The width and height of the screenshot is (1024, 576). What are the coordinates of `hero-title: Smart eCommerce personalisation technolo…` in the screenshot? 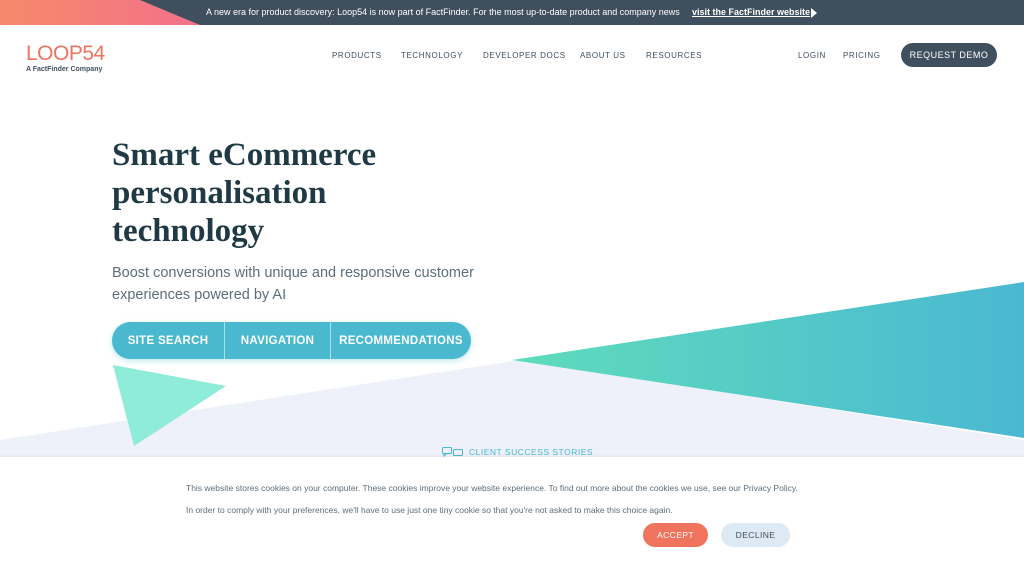 It's located at (292, 193).